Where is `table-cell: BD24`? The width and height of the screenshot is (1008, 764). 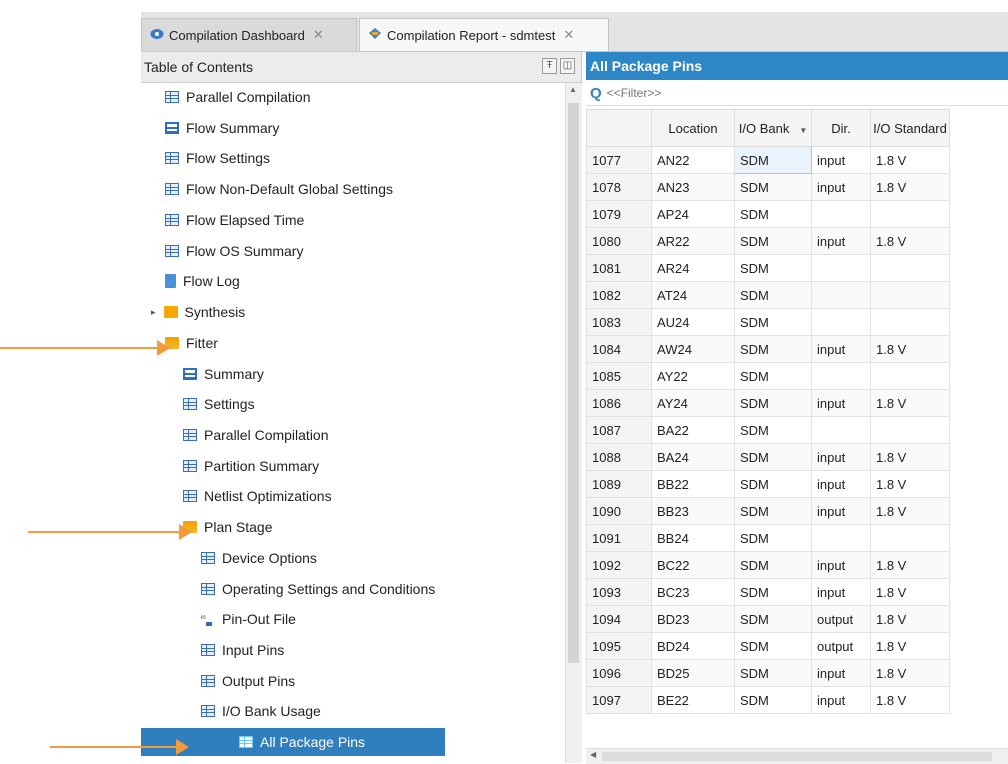
table-cell: BD24 is located at coordinates (693, 646).